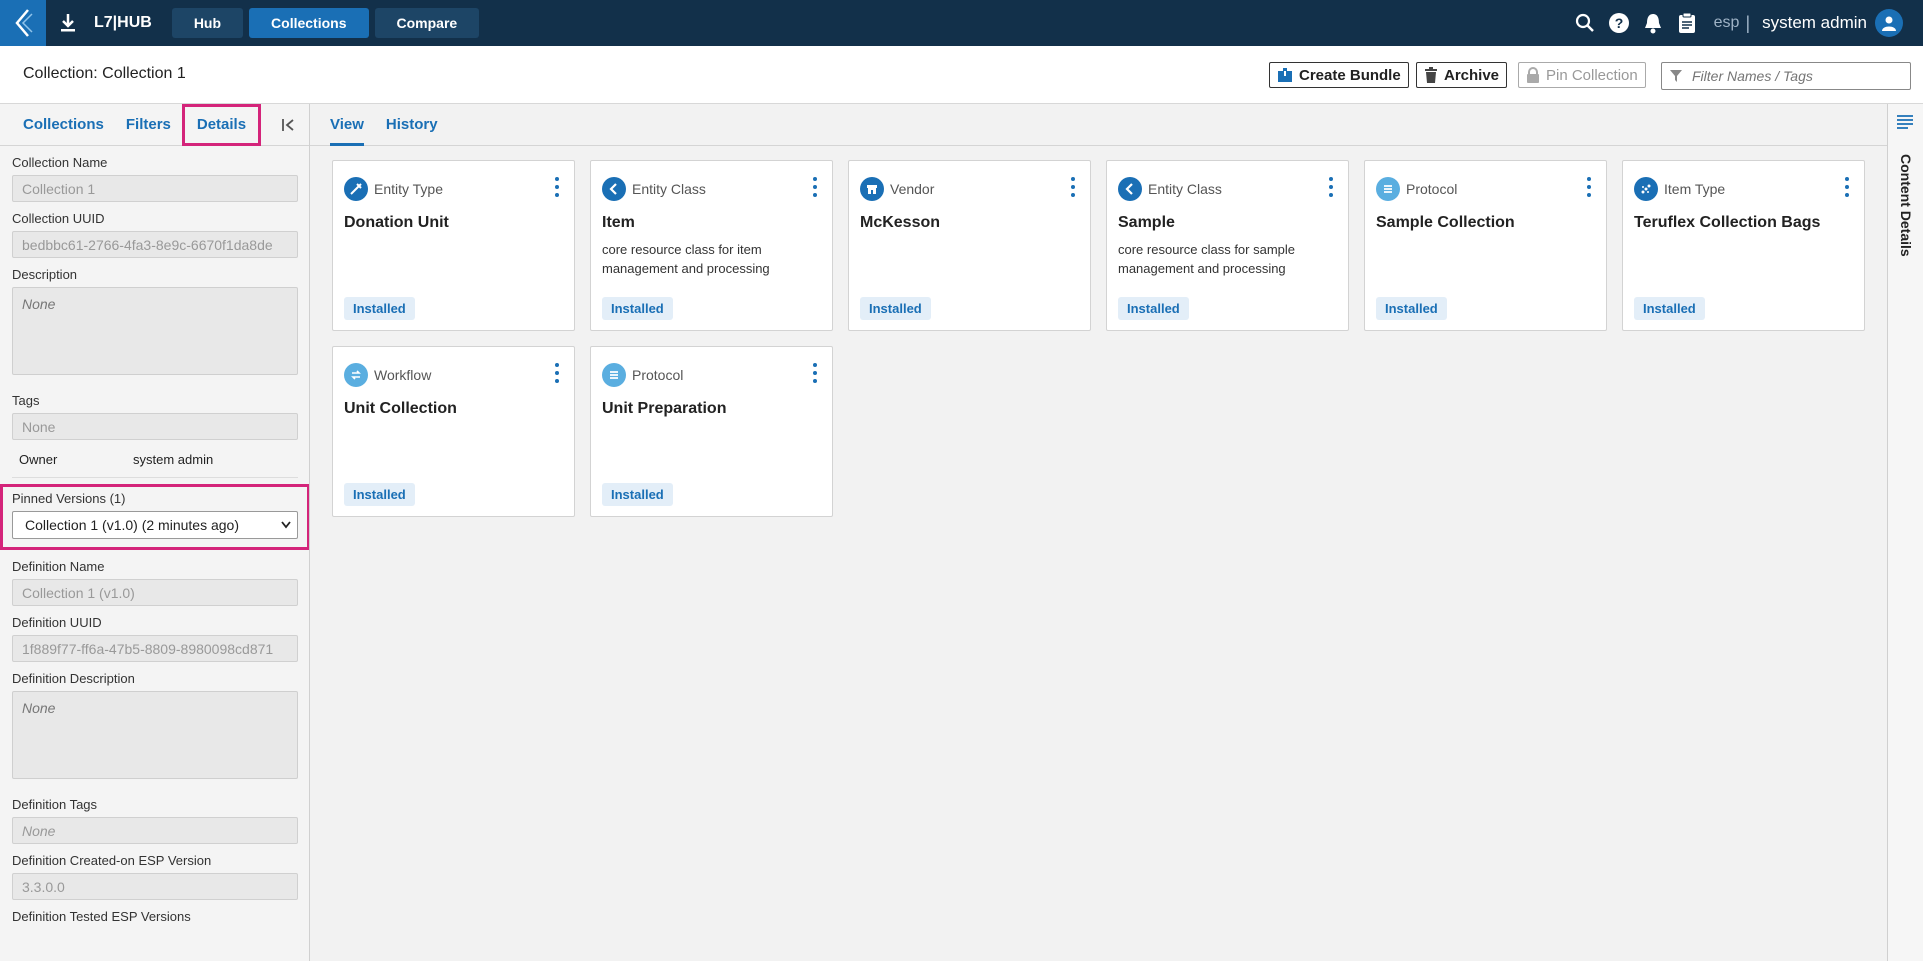 The width and height of the screenshot is (1923, 961). What do you see at coordinates (356, 375) in the screenshot?
I see `workflow-icon` at bounding box center [356, 375].